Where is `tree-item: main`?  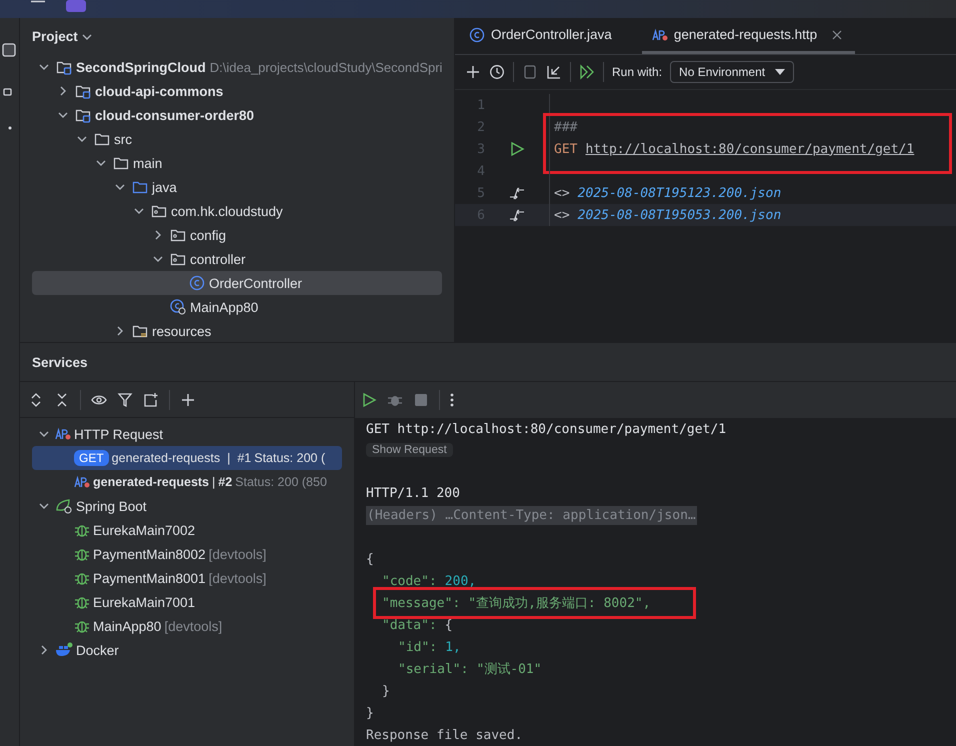
tree-item: main is located at coordinates (237, 163).